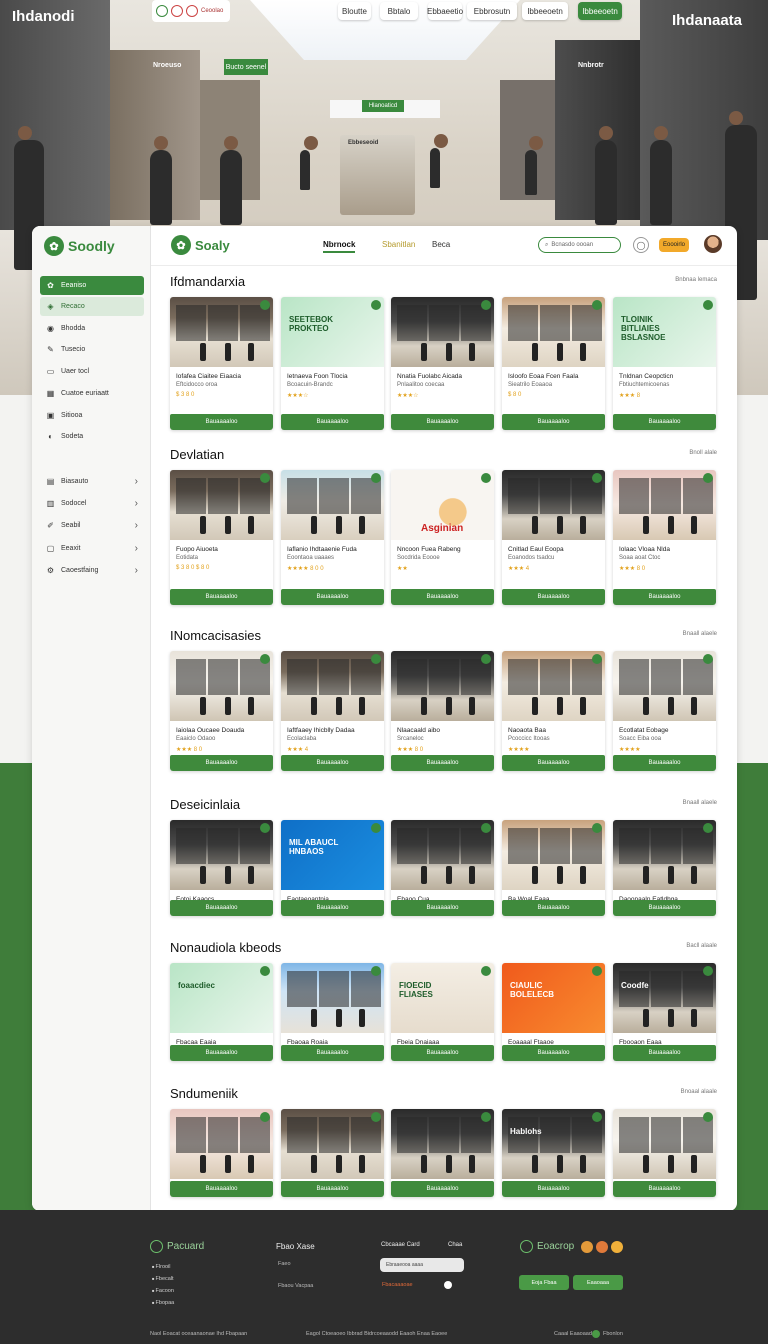 This screenshot has width=768, height=1344. Describe the element at coordinates (92, 393) in the screenshot. I see `sidebar-item: ▦ Cuatoe euriaatt` at that location.